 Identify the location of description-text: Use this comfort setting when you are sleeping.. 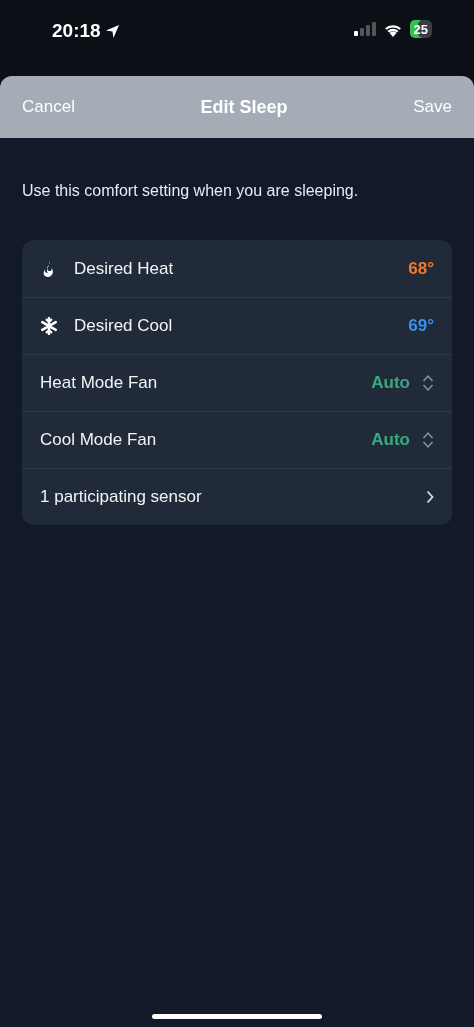
(191, 191).